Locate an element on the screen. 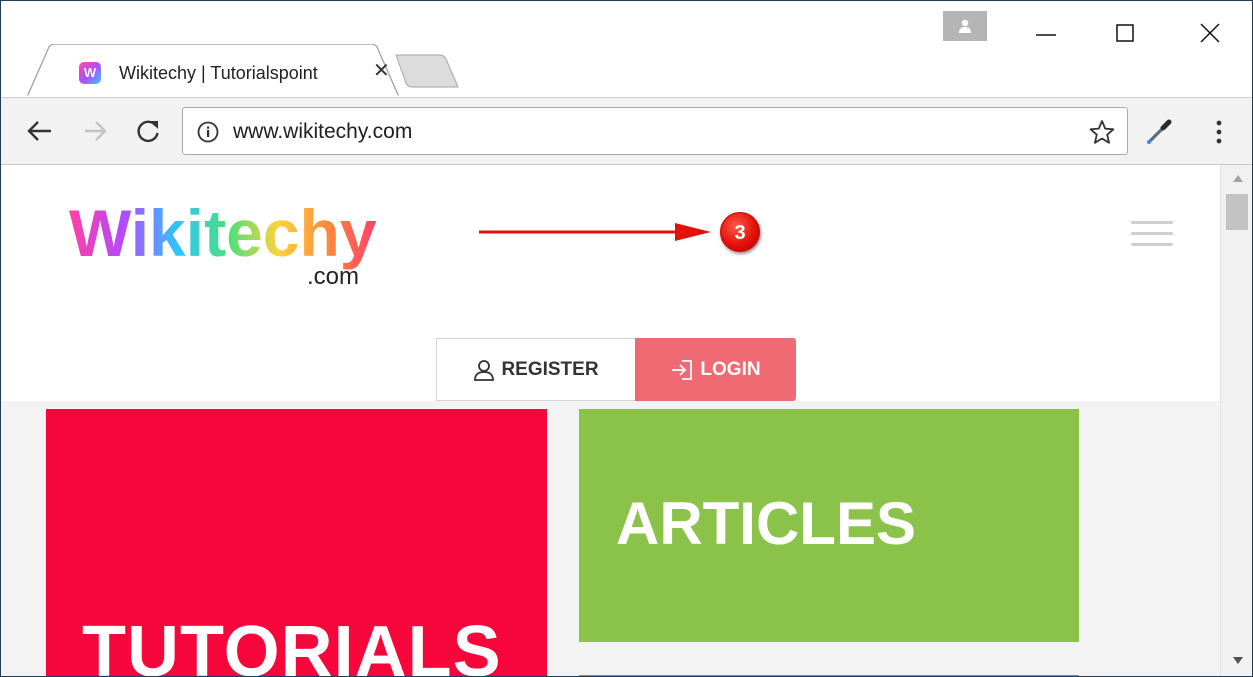 This screenshot has height=677, width=1253. close-icon is located at coordinates (1210, 28).